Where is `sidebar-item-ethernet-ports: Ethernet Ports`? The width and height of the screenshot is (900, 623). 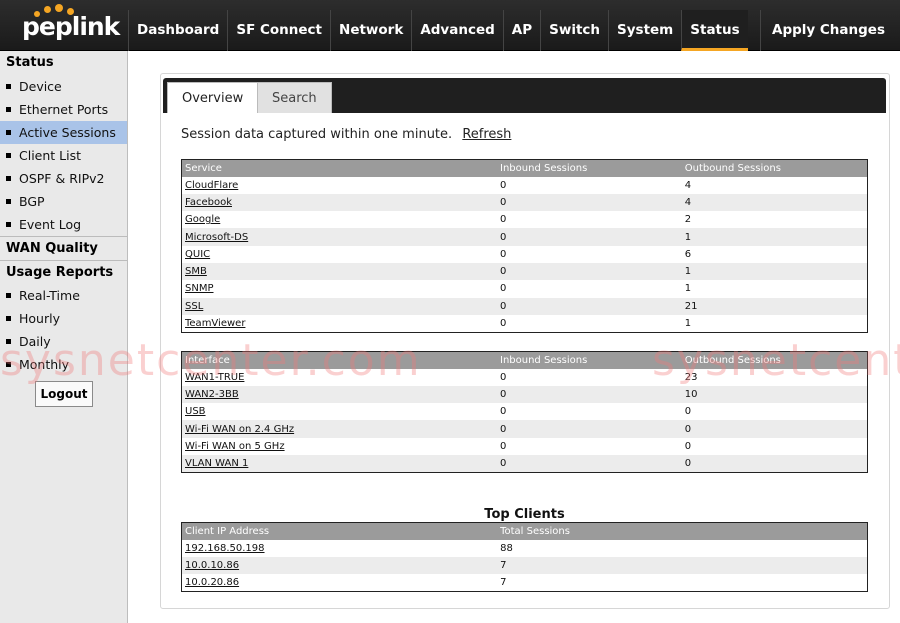 sidebar-item-ethernet-ports: Ethernet Ports is located at coordinates (63, 109).